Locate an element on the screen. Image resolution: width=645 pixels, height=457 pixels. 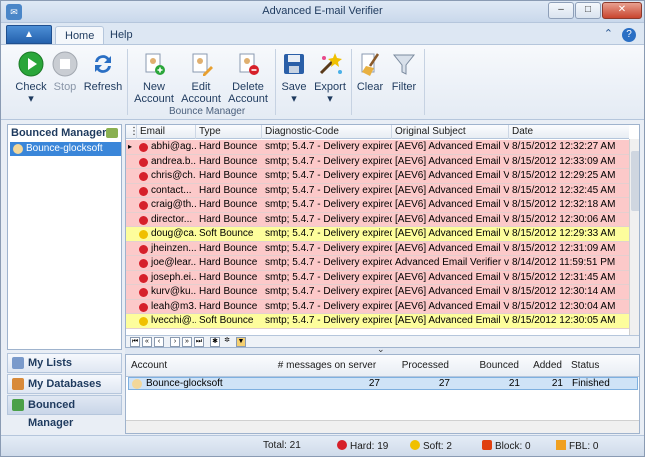
ribbon-collapse-icon: ⌃ is located at coordinates (608, 34).